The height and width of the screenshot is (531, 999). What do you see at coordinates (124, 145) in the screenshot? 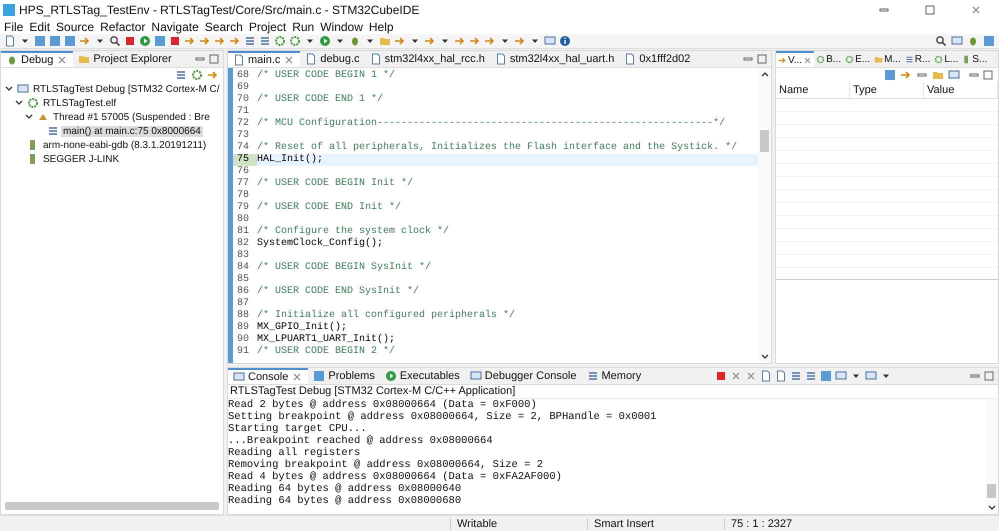
I see `tree-item: arm-none-eabi-gdb (8.3.1.20191211)` at bounding box center [124, 145].